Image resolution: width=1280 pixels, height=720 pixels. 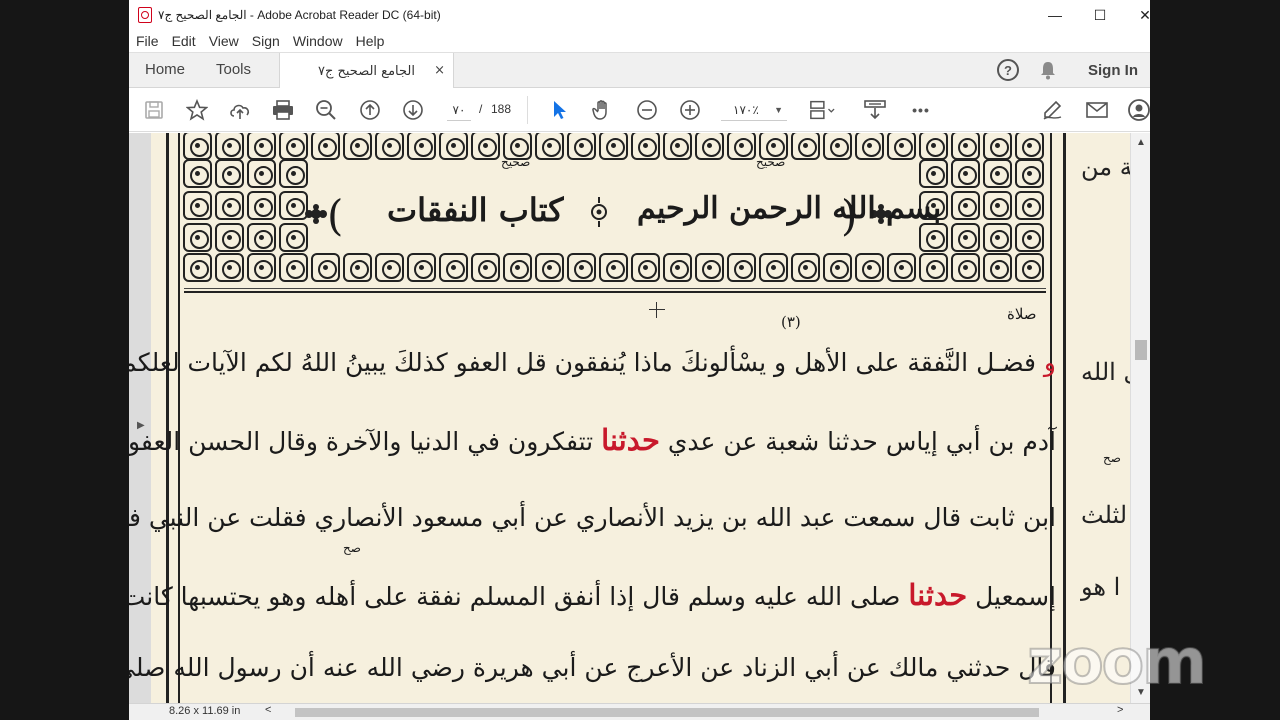 I want to click on sign-pen-icon, so click(x=1053, y=110).